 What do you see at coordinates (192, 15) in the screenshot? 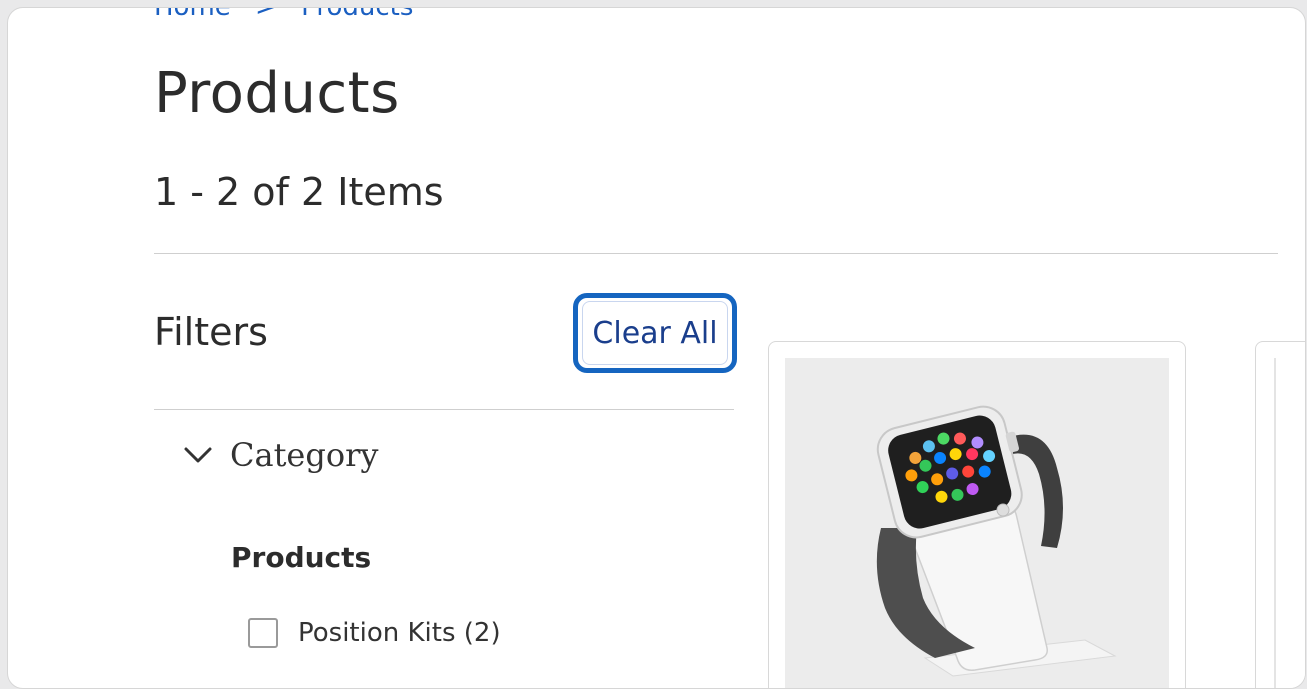
I see `breadcrumb-home-link: Home` at bounding box center [192, 15].